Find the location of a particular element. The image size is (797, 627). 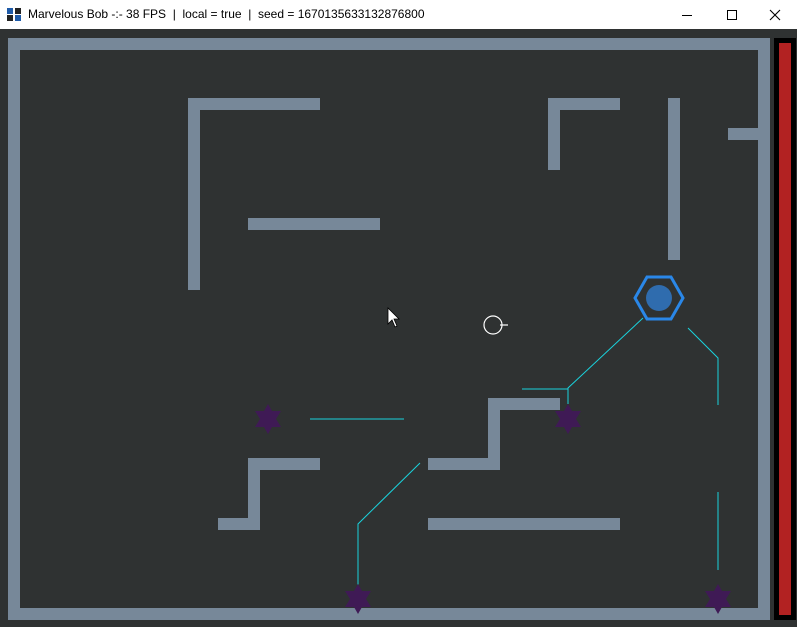

minimize-button is located at coordinates (687, 14).